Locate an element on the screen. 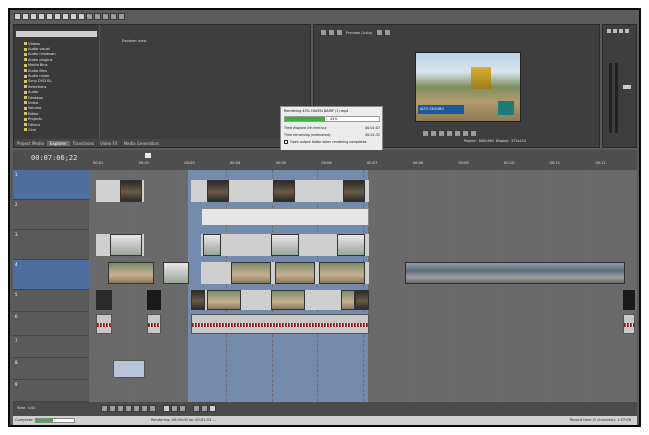 The width and height of the screenshot is (649, 435). normal-edit-tool-icon is located at coordinates (105, 16).